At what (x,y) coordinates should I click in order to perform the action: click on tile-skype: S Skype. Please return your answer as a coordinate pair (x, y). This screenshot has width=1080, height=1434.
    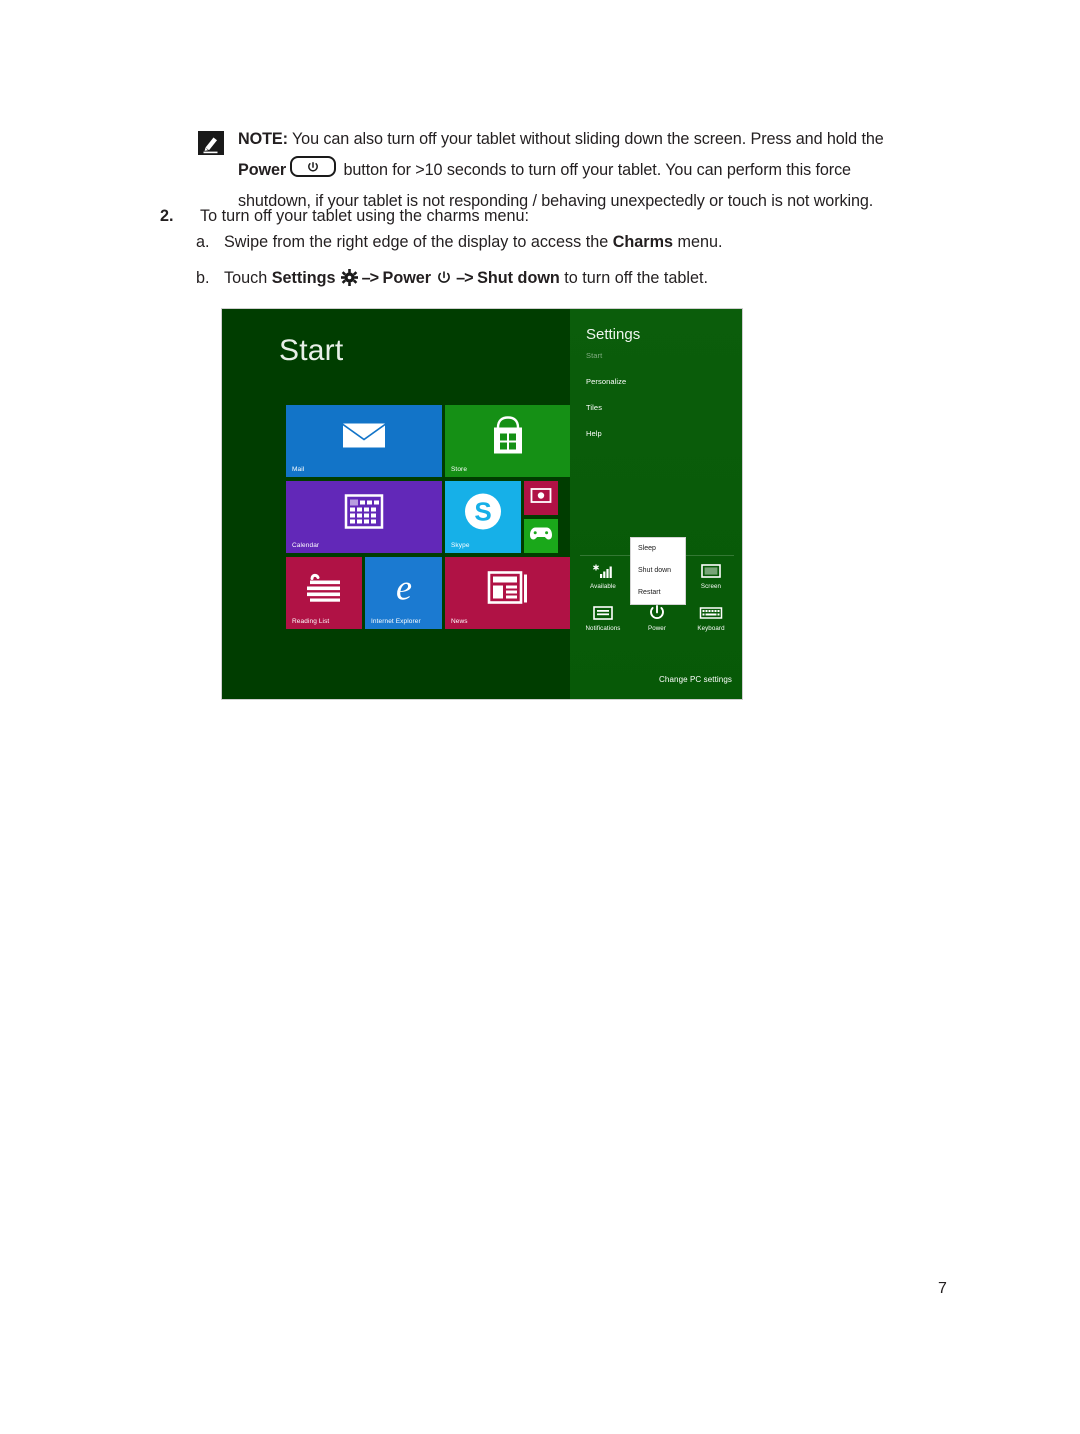
    Looking at the image, I should click on (483, 517).